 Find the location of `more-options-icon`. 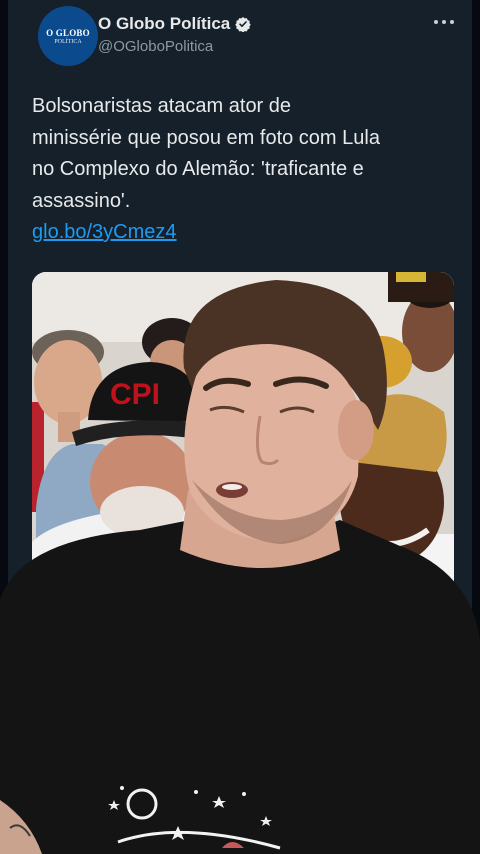

more-options-icon is located at coordinates (444, 22).